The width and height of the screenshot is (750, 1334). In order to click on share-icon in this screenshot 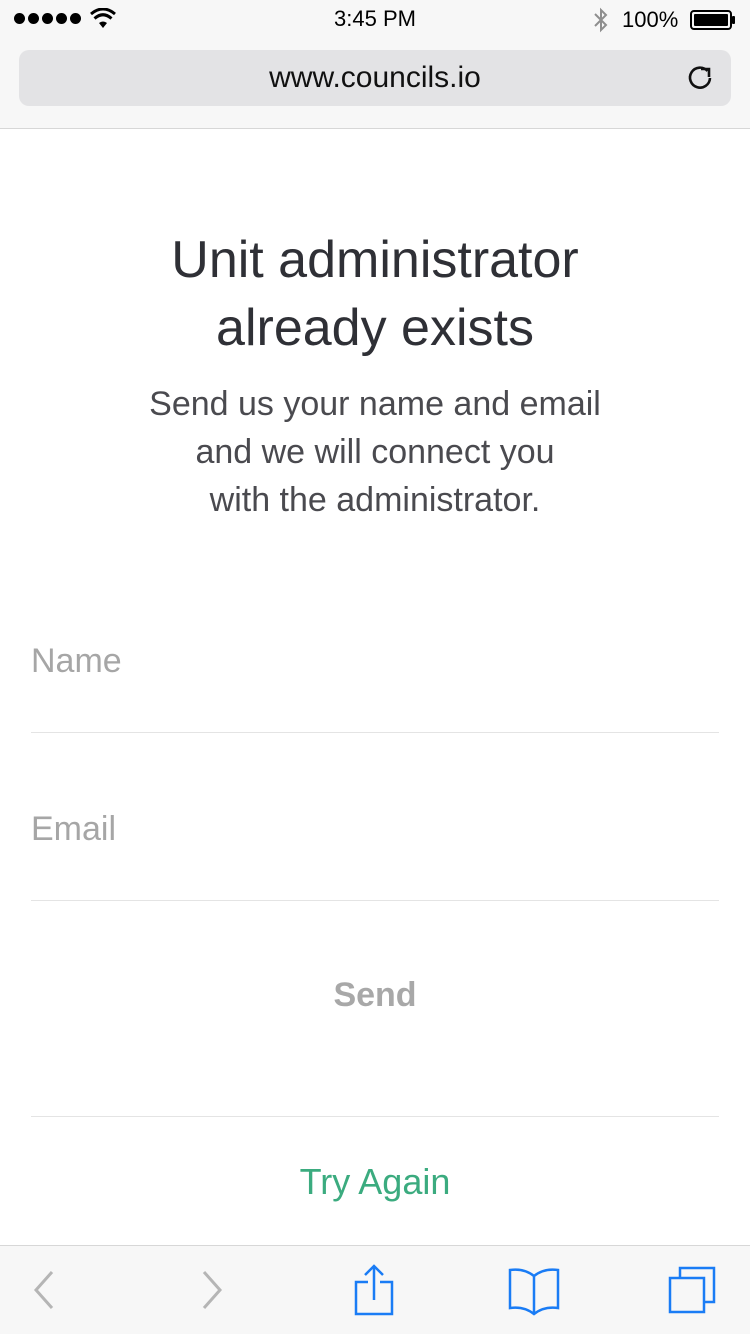, I will do `click(374, 1290)`.